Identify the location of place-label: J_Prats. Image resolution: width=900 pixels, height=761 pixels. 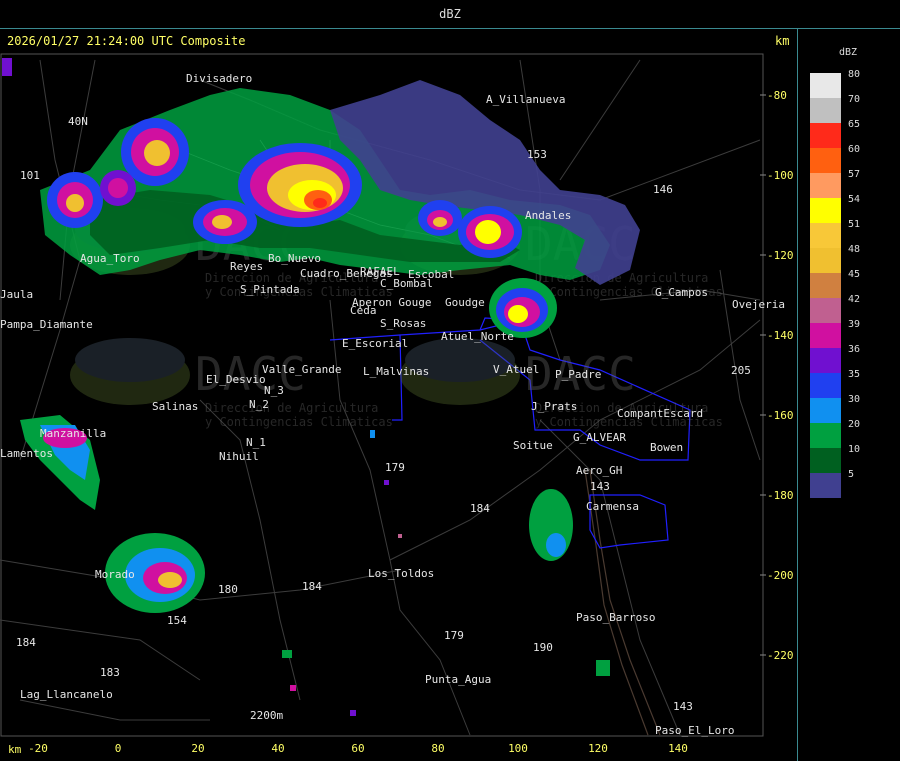
(554, 406).